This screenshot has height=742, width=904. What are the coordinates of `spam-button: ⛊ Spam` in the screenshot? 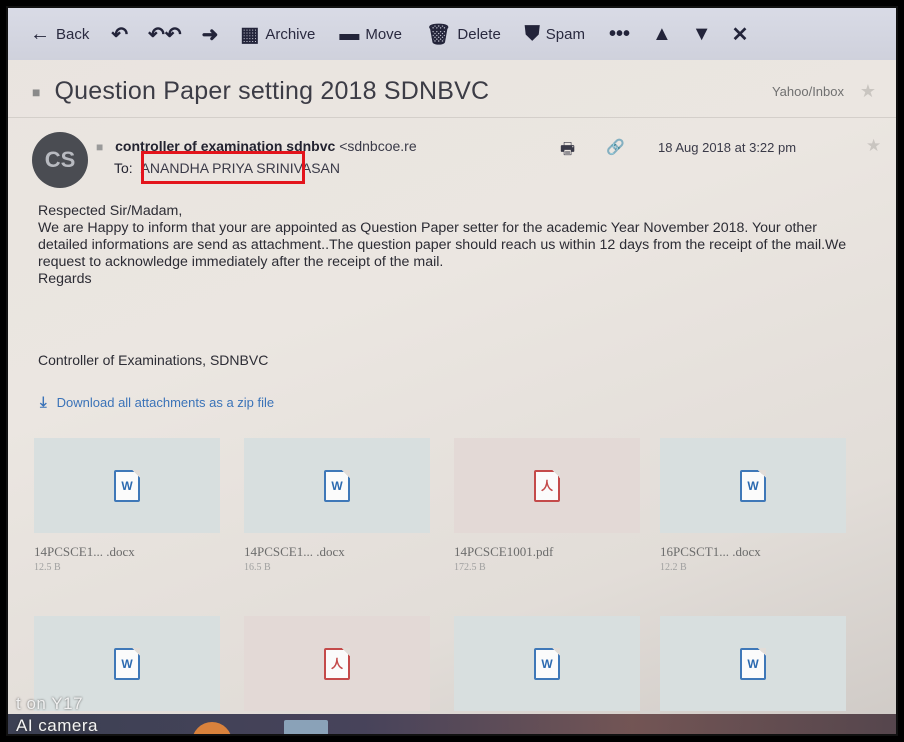 It's located at (555, 34).